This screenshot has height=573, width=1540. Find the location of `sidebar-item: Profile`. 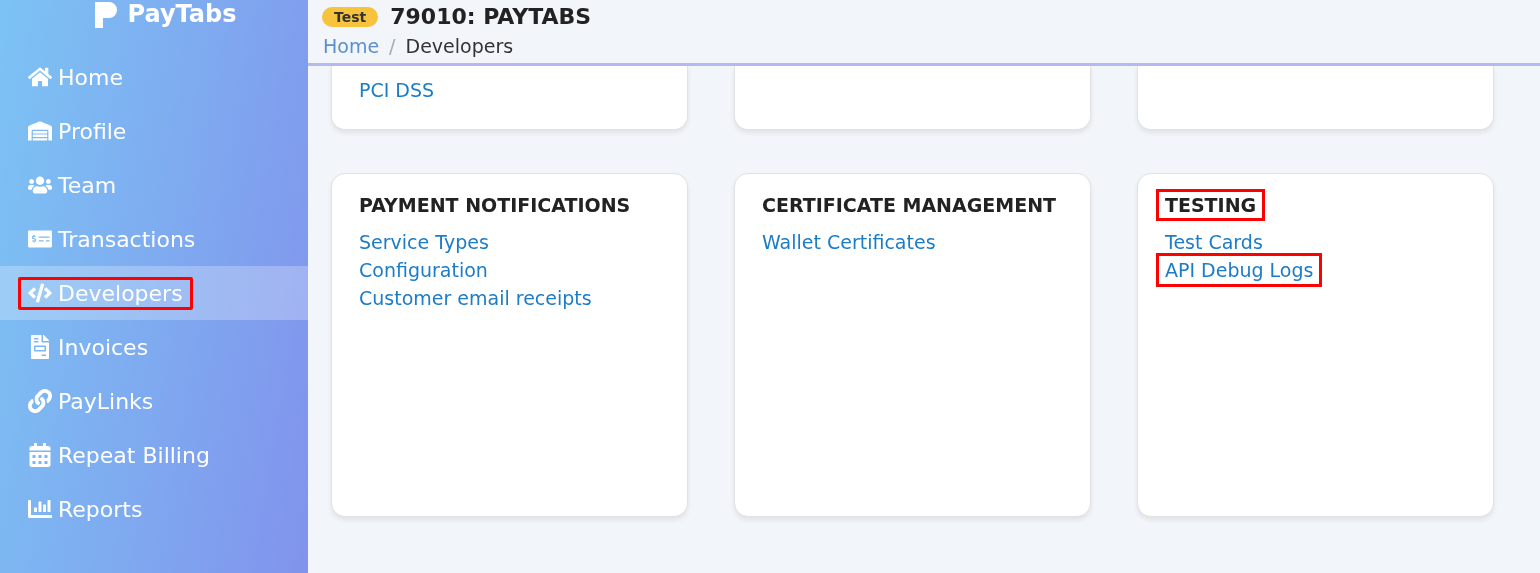

sidebar-item: Profile is located at coordinates (154, 131).